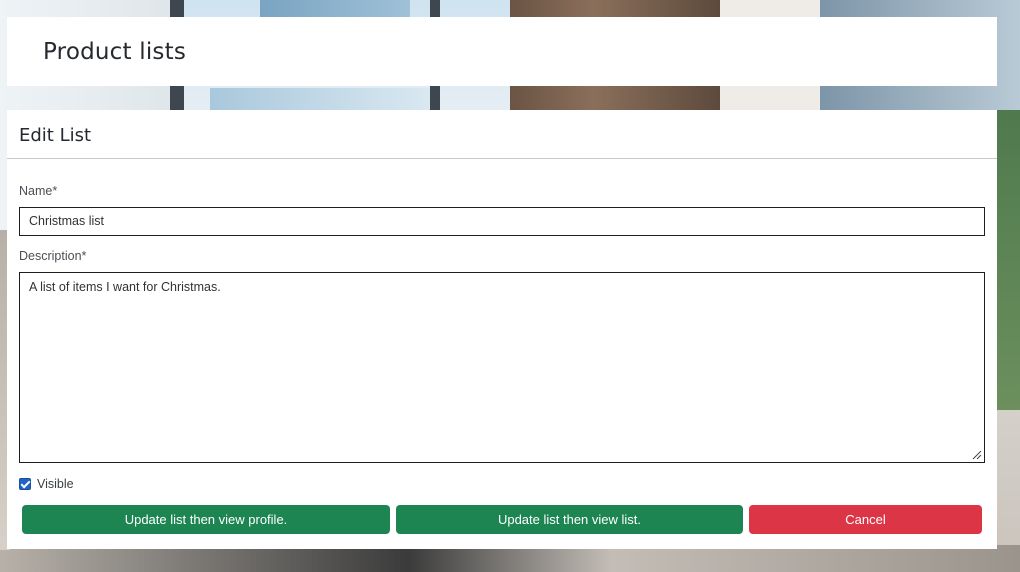 This screenshot has width=1020, height=572. What do you see at coordinates (569, 519) in the screenshot?
I see `update-then-view-list-button: Update list then view list.` at bounding box center [569, 519].